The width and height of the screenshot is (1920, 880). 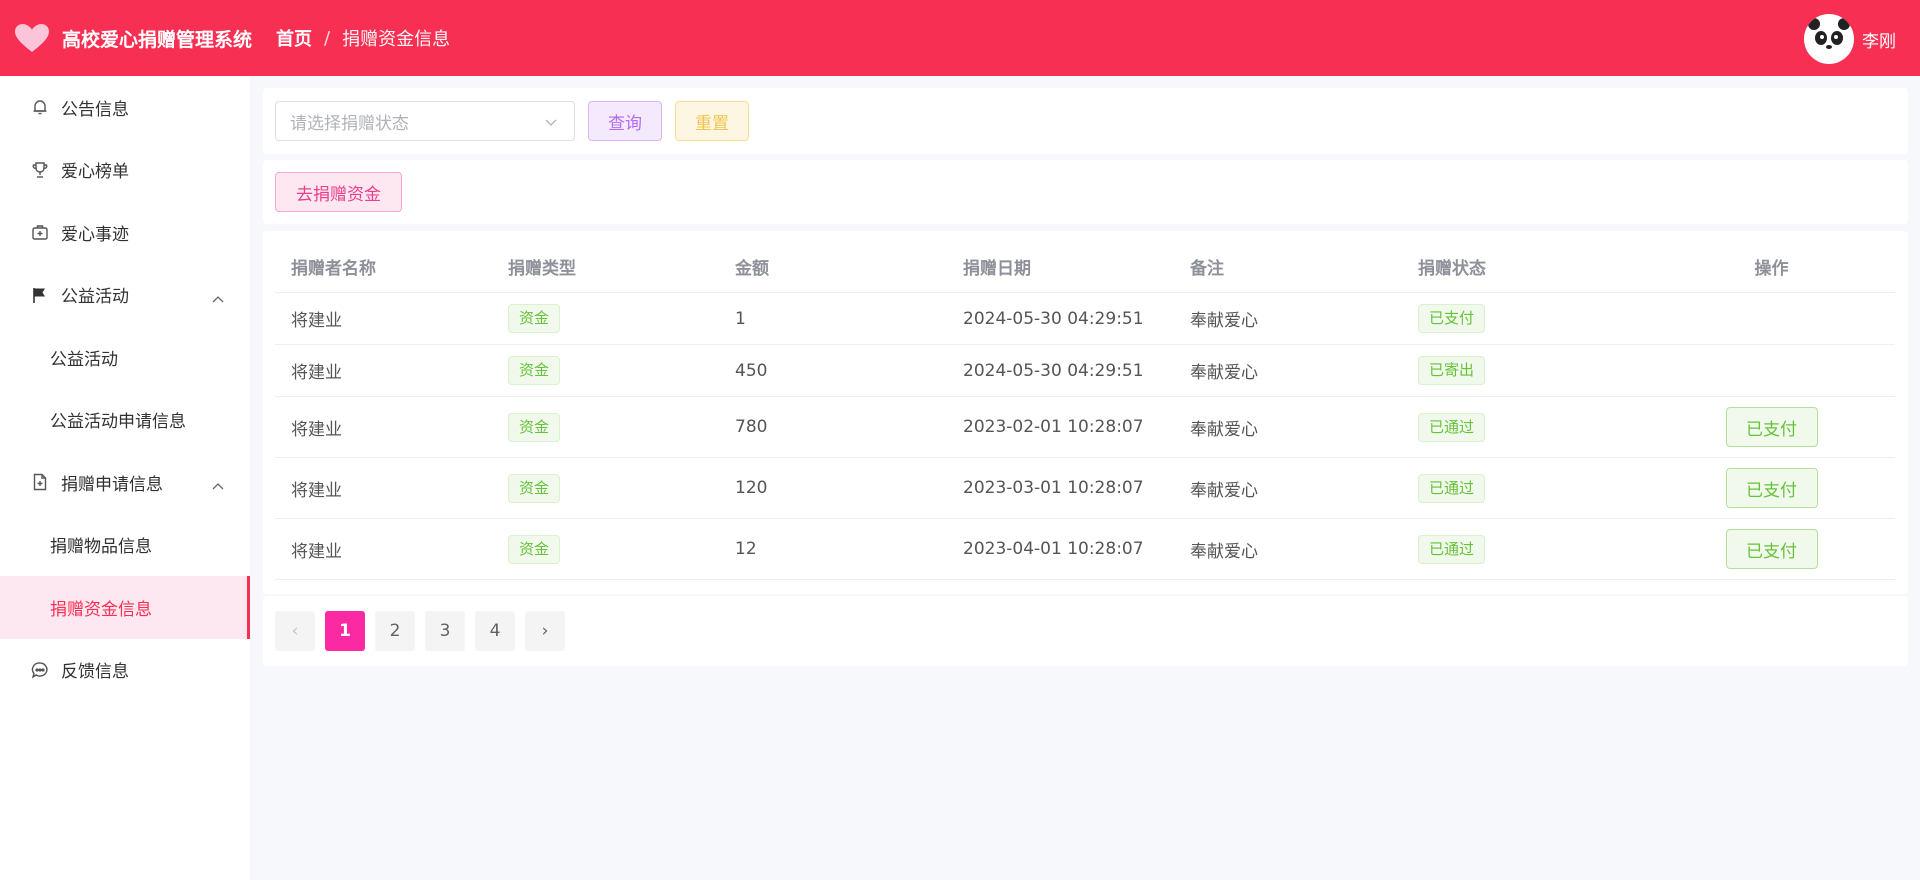 I want to click on pagination: ‹ 1 2 3 4 ›, so click(x=425, y=631).